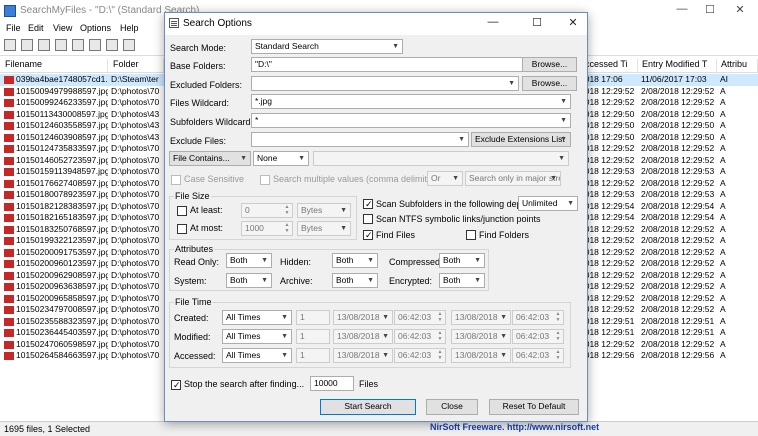 This screenshot has height=436, width=758. What do you see at coordinates (182, 211) in the screenshot?
I see `at-least-checkbox` at bounding box center [182, 211].